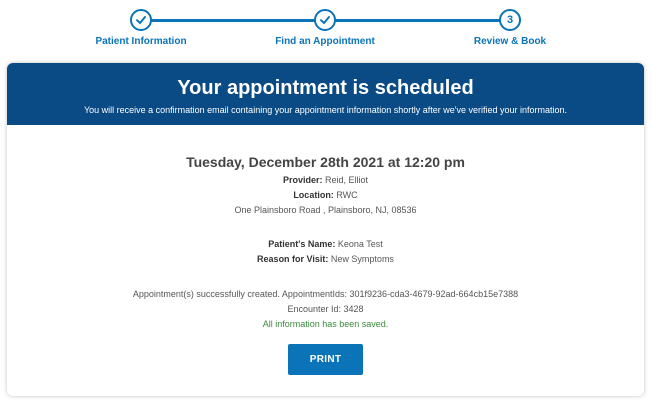 This screenshot has width=652, height=402. What do you see at coordinates (347, 195) in the screenshot?
I see `location-value: RWC` at bounding box center [347, 195].